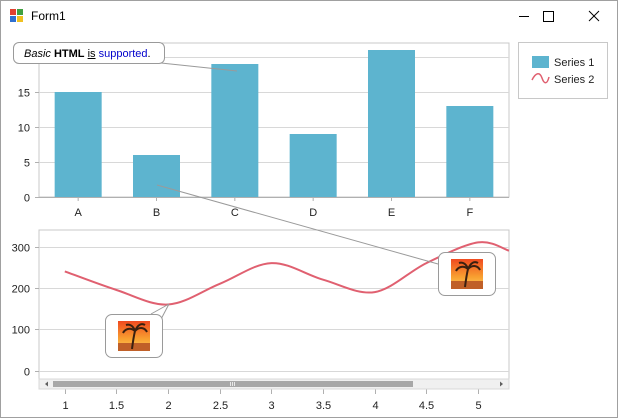  I want to click on bar-chart-y-labels: 05101520, so click(24, 129).